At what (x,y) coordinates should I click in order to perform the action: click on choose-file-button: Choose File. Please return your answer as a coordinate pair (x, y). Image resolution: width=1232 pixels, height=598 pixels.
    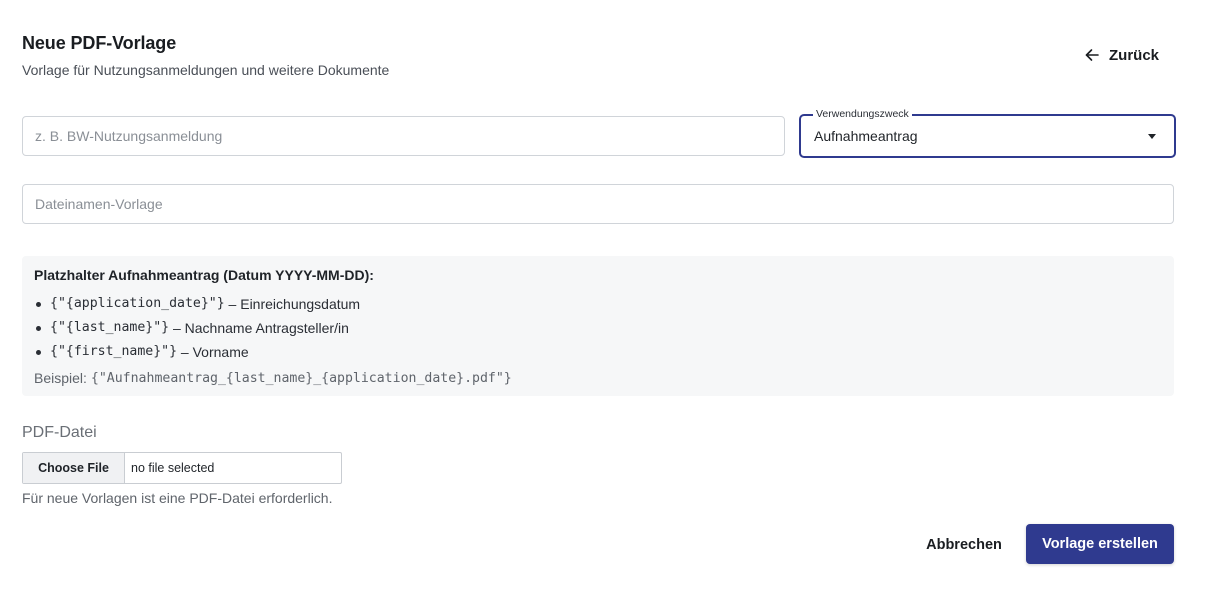
    Looking at the image, I should click on (74, 468).